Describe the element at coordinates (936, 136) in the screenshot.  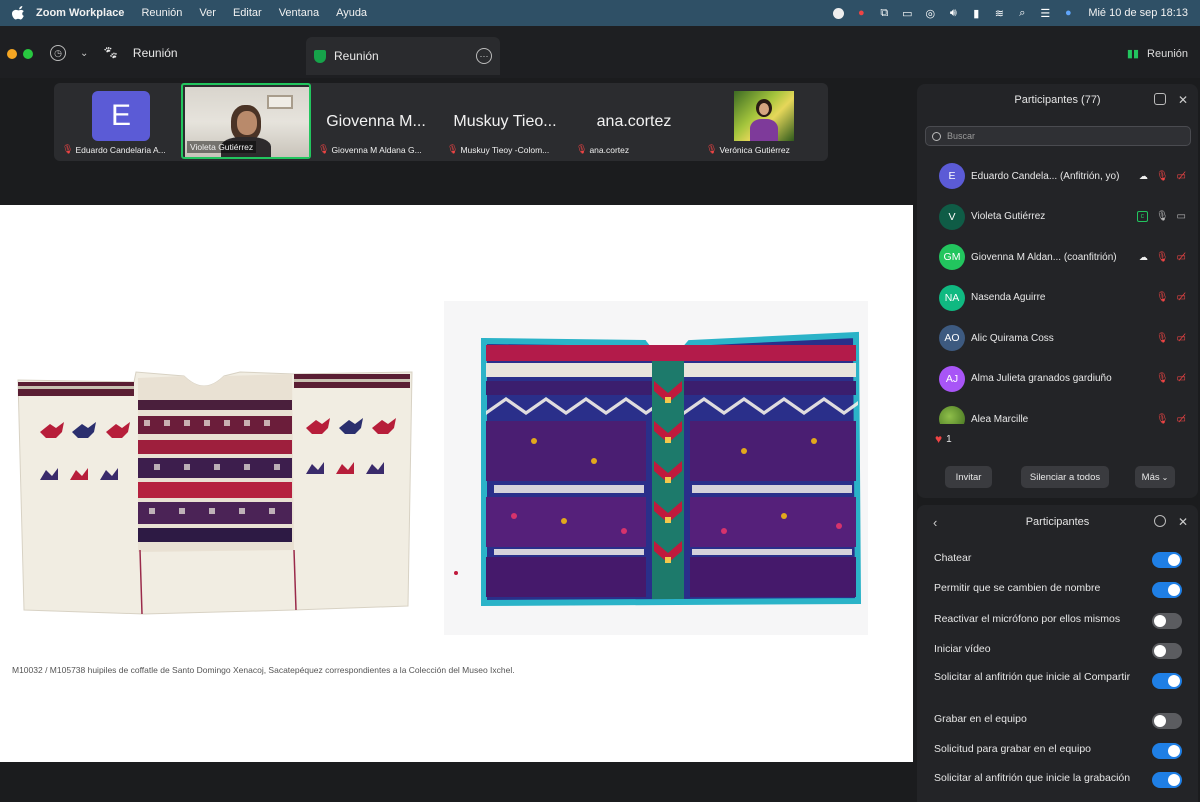
I see `search-icon` at that location.